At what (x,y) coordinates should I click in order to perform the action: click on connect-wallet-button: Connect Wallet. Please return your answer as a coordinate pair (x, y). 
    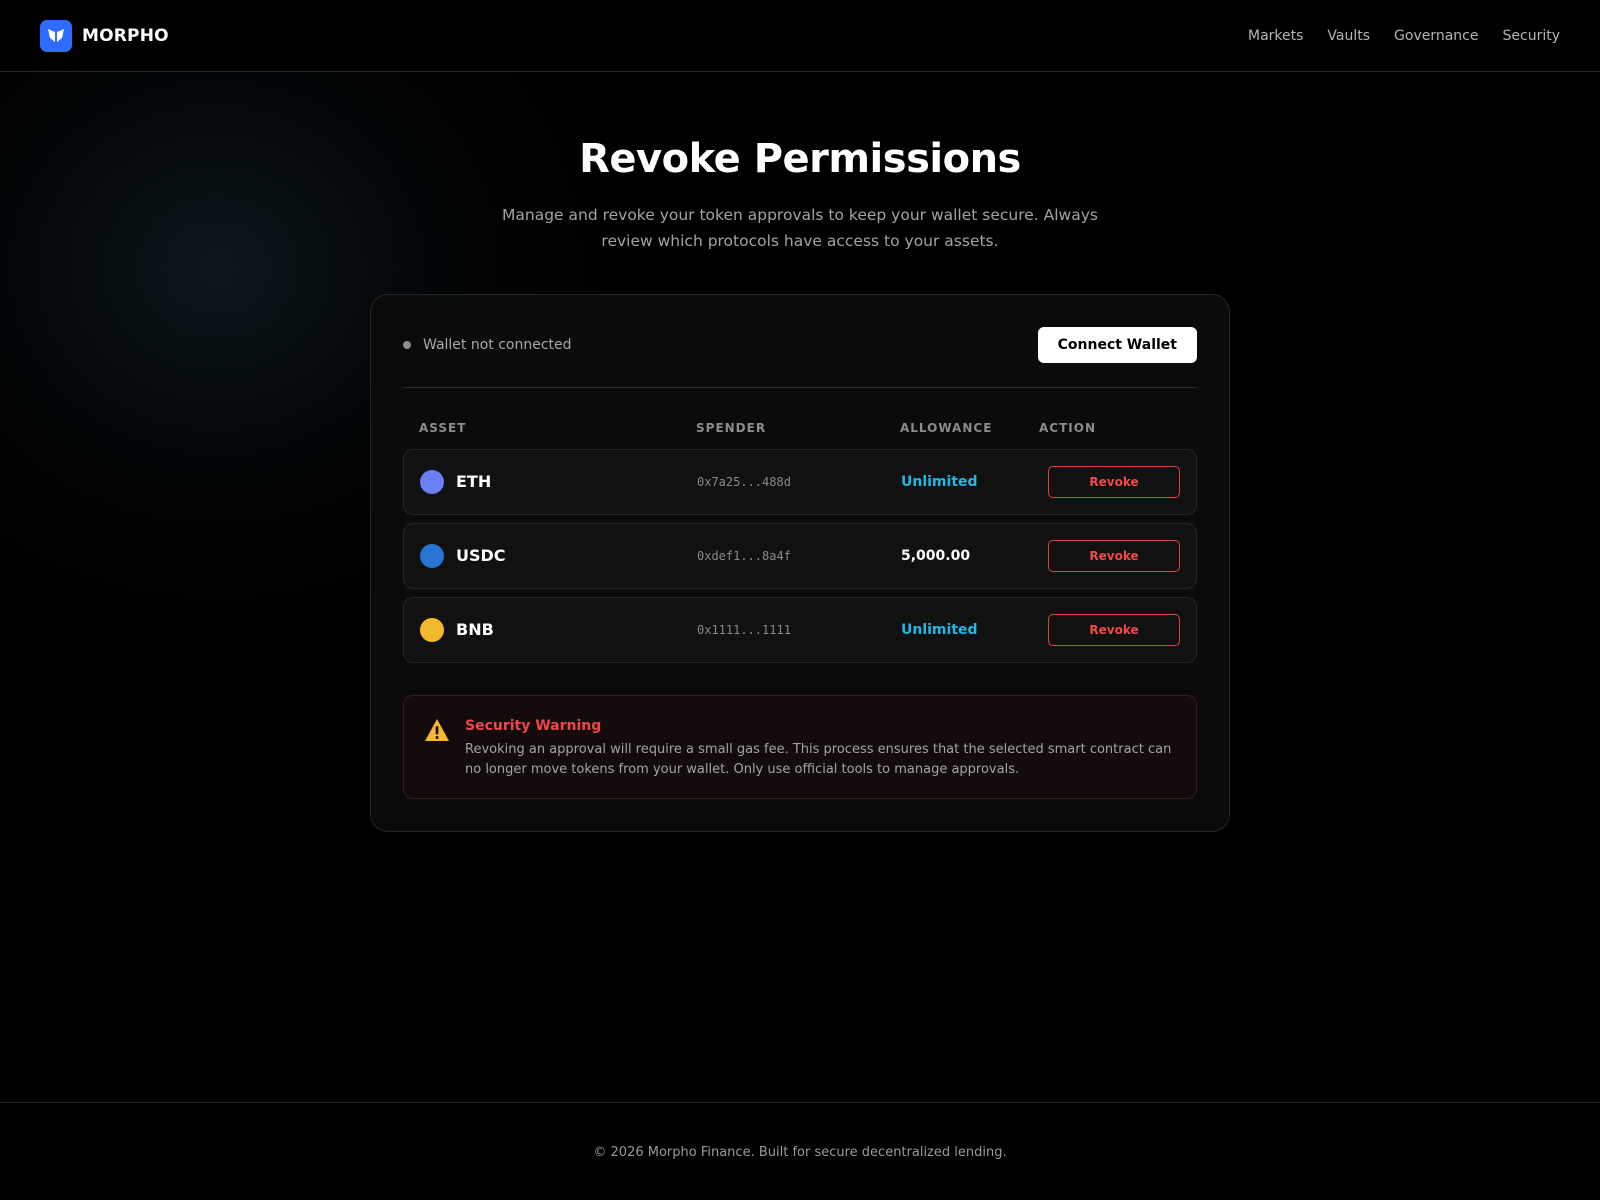
    Looking at the image, I should click on (1117, 345).